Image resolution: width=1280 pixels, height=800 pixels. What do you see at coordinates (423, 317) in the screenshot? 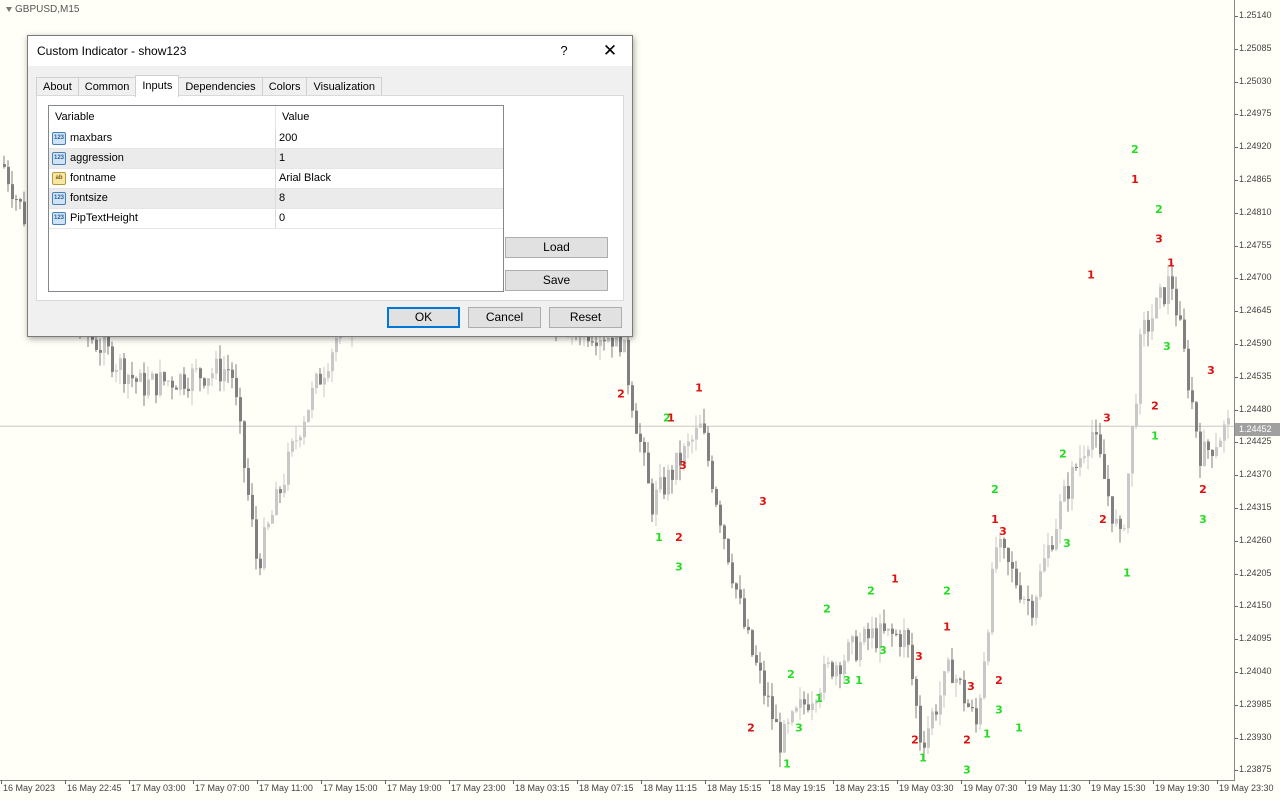
I see `ok-button: OK` at bounding box center [423, 317].